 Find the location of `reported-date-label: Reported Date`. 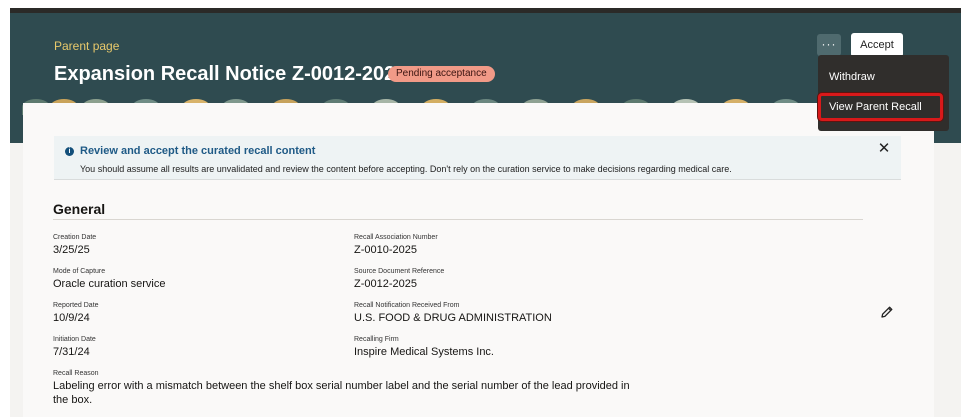

reported-date-label: Reported Date is located at coordinates (76, 305).